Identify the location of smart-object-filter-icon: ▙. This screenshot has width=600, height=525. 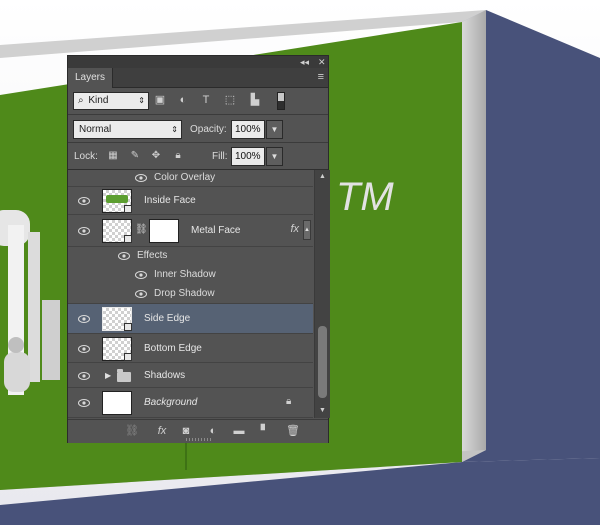
(255, 100).